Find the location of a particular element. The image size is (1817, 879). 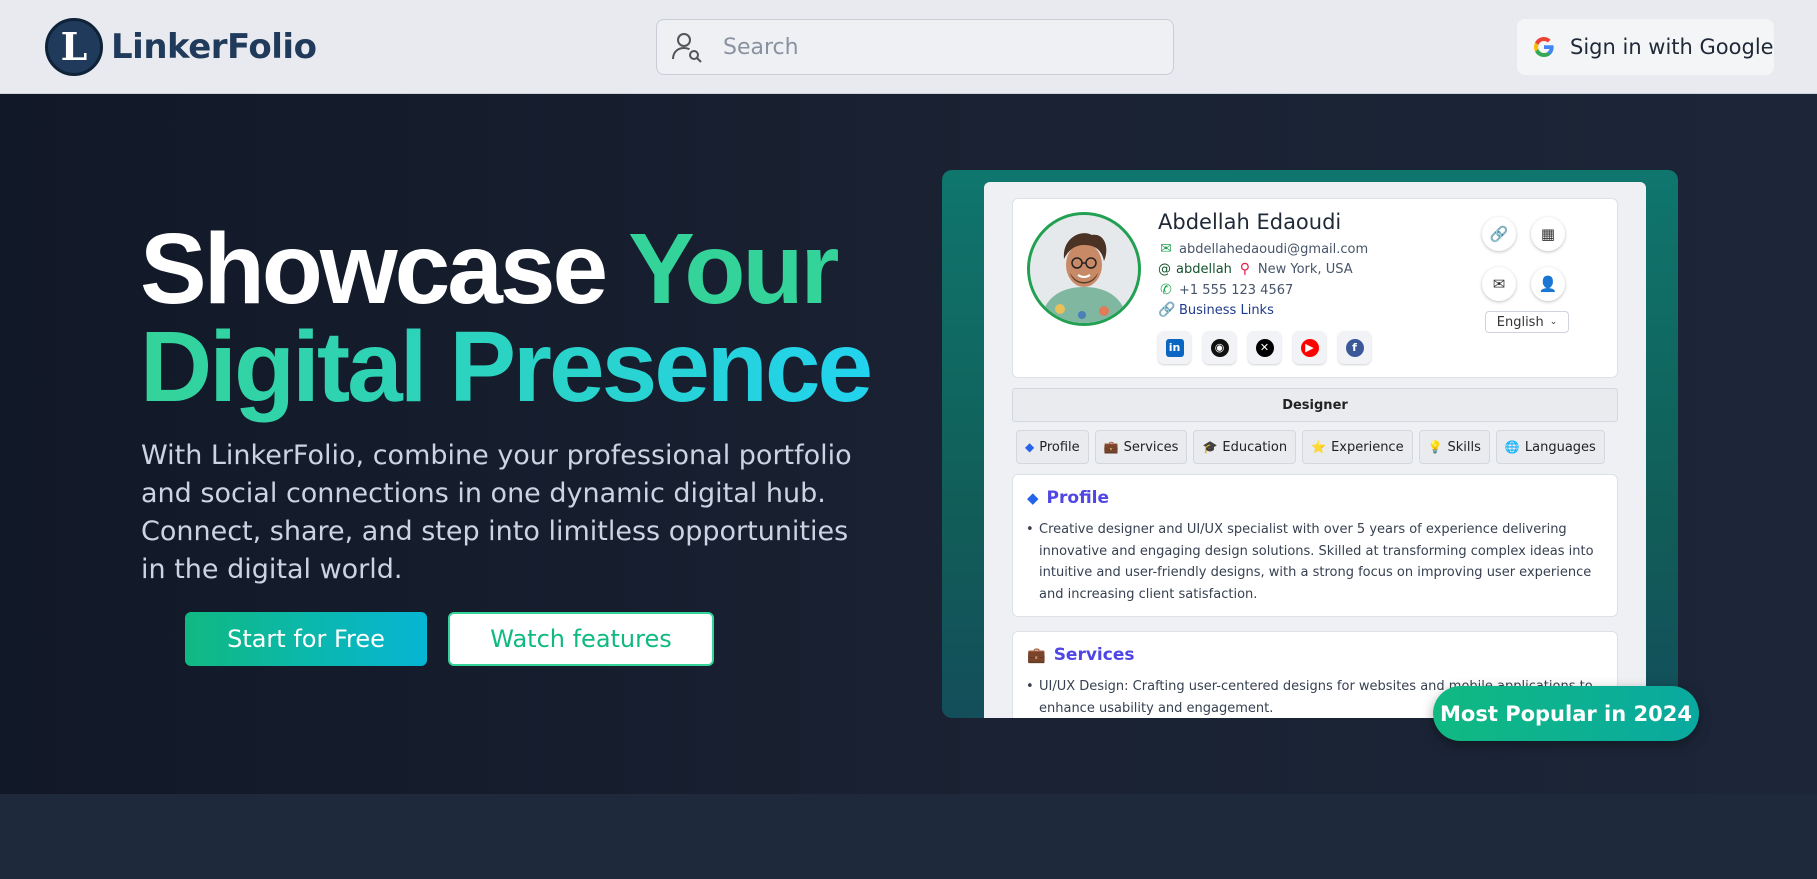

profile-section-title: ◆ Profile is located at coordinates (1068, 498).